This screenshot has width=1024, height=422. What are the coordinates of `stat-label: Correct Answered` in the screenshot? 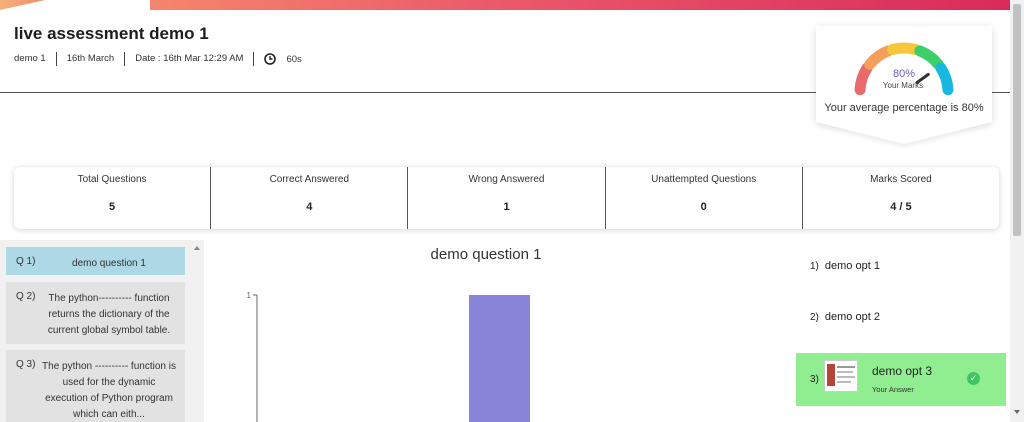 It's located at (309, 179).